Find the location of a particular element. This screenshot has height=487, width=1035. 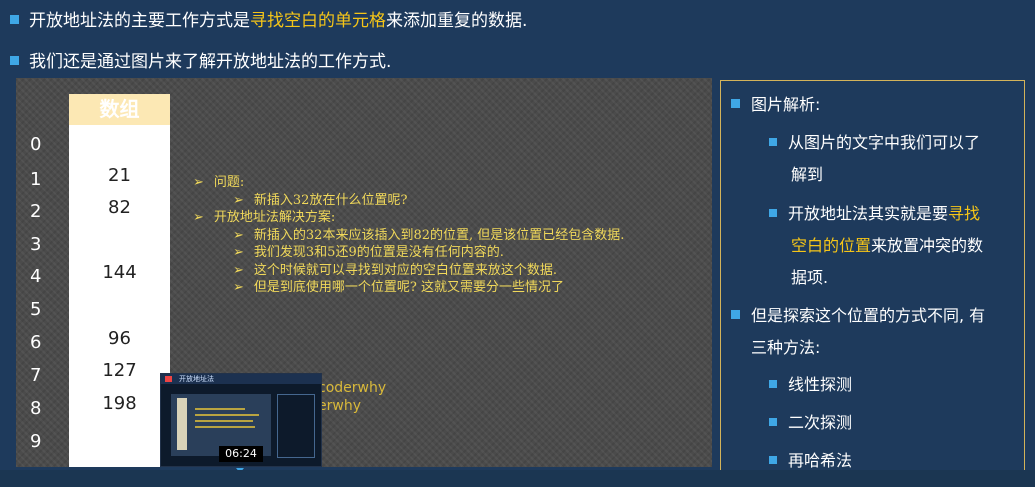

notes-item: ➢ 这个时候就可以寻找到对应的空白位置来放这个数据. is located at coordinates (395, 270).